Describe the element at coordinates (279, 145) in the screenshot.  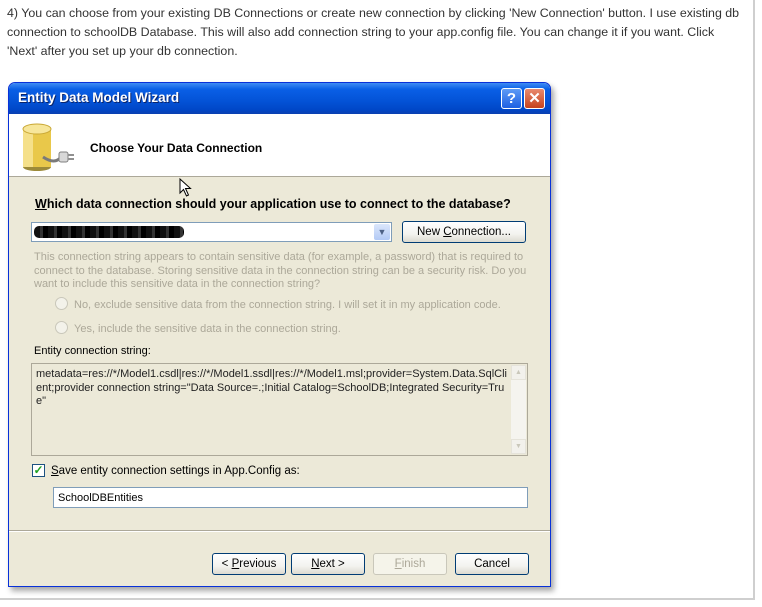
I see `wizard-header: Choose Your Data Connection` at that location.